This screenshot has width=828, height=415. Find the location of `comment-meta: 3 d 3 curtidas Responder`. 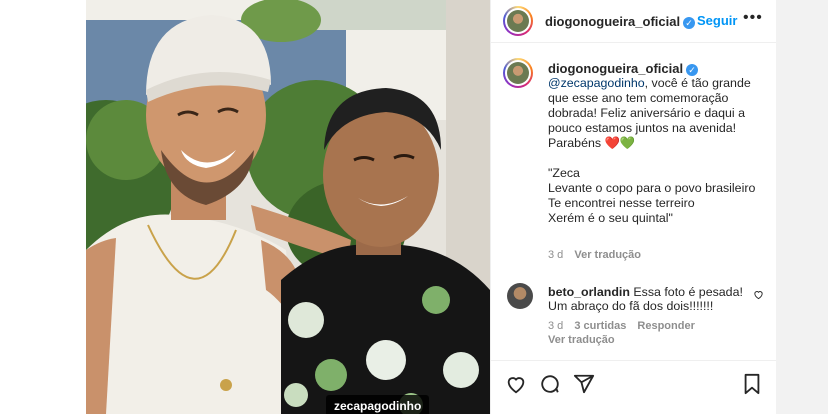

comment-meta: 3 d 3 curtidas Responder is located at coordinates (621, 326).